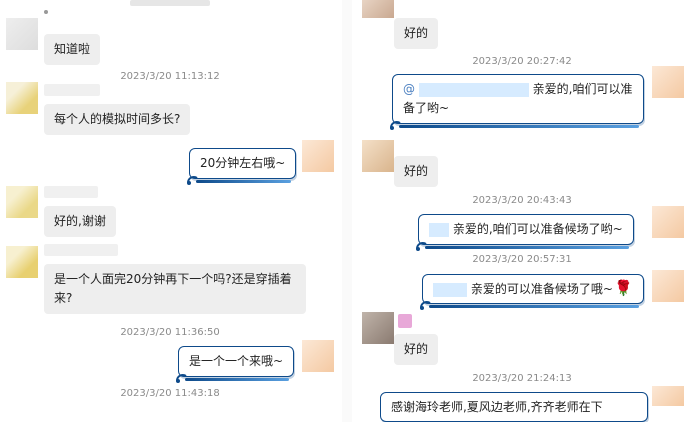 This screenshot has height=422, width=696. I want to click on message-text: 20分钟左右哦~, so click(243, 163).